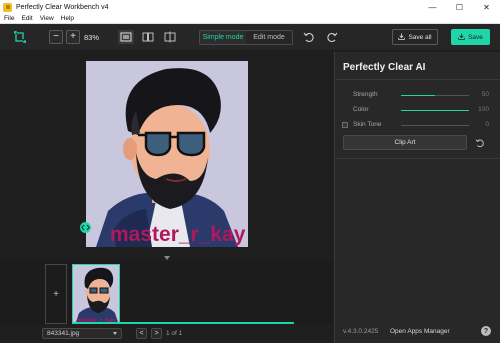  Describe the element at coordinates (73, 37) in the screenshot. I see `zoom-in-button: +` at that location.